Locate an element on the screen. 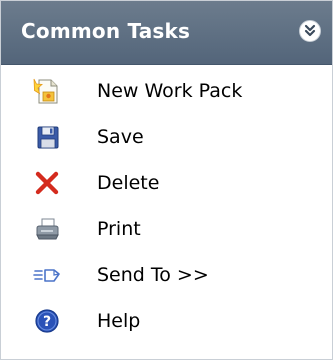  task-label: New Work Pack is located at coordinates (170, 91).